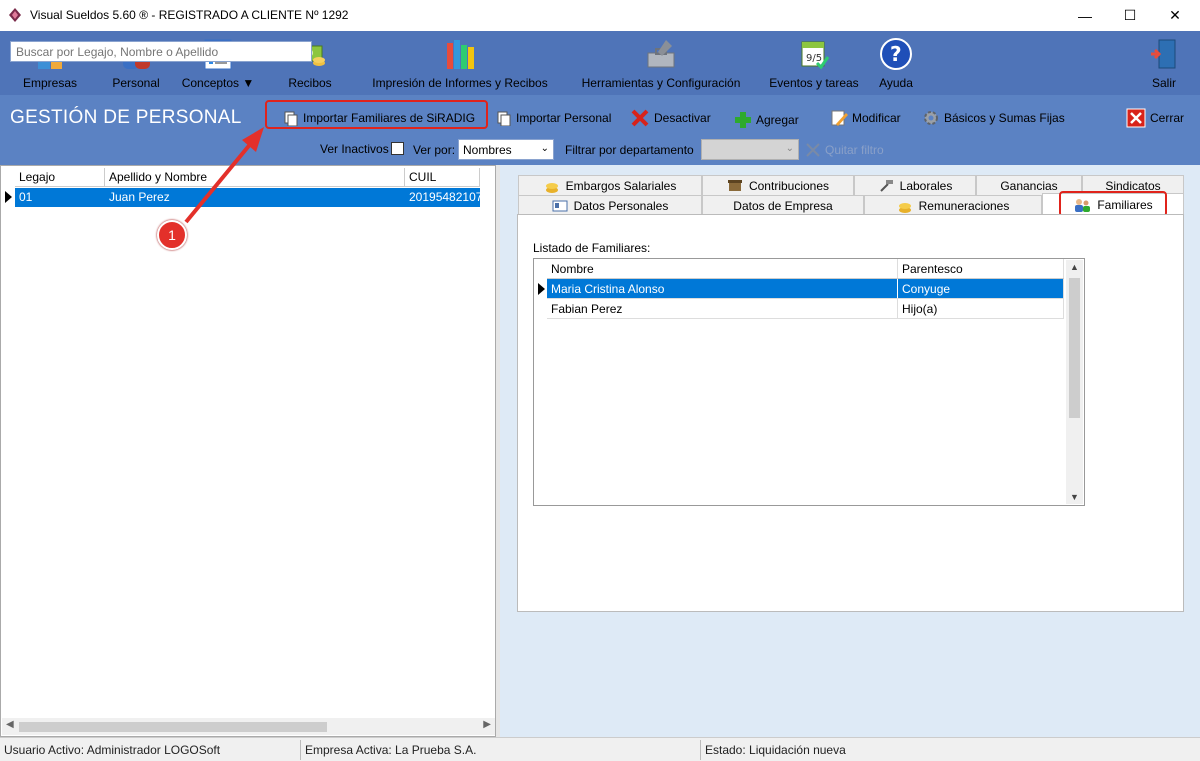  I want to click on close-module-button: Cerrar, so click(1155, 118).